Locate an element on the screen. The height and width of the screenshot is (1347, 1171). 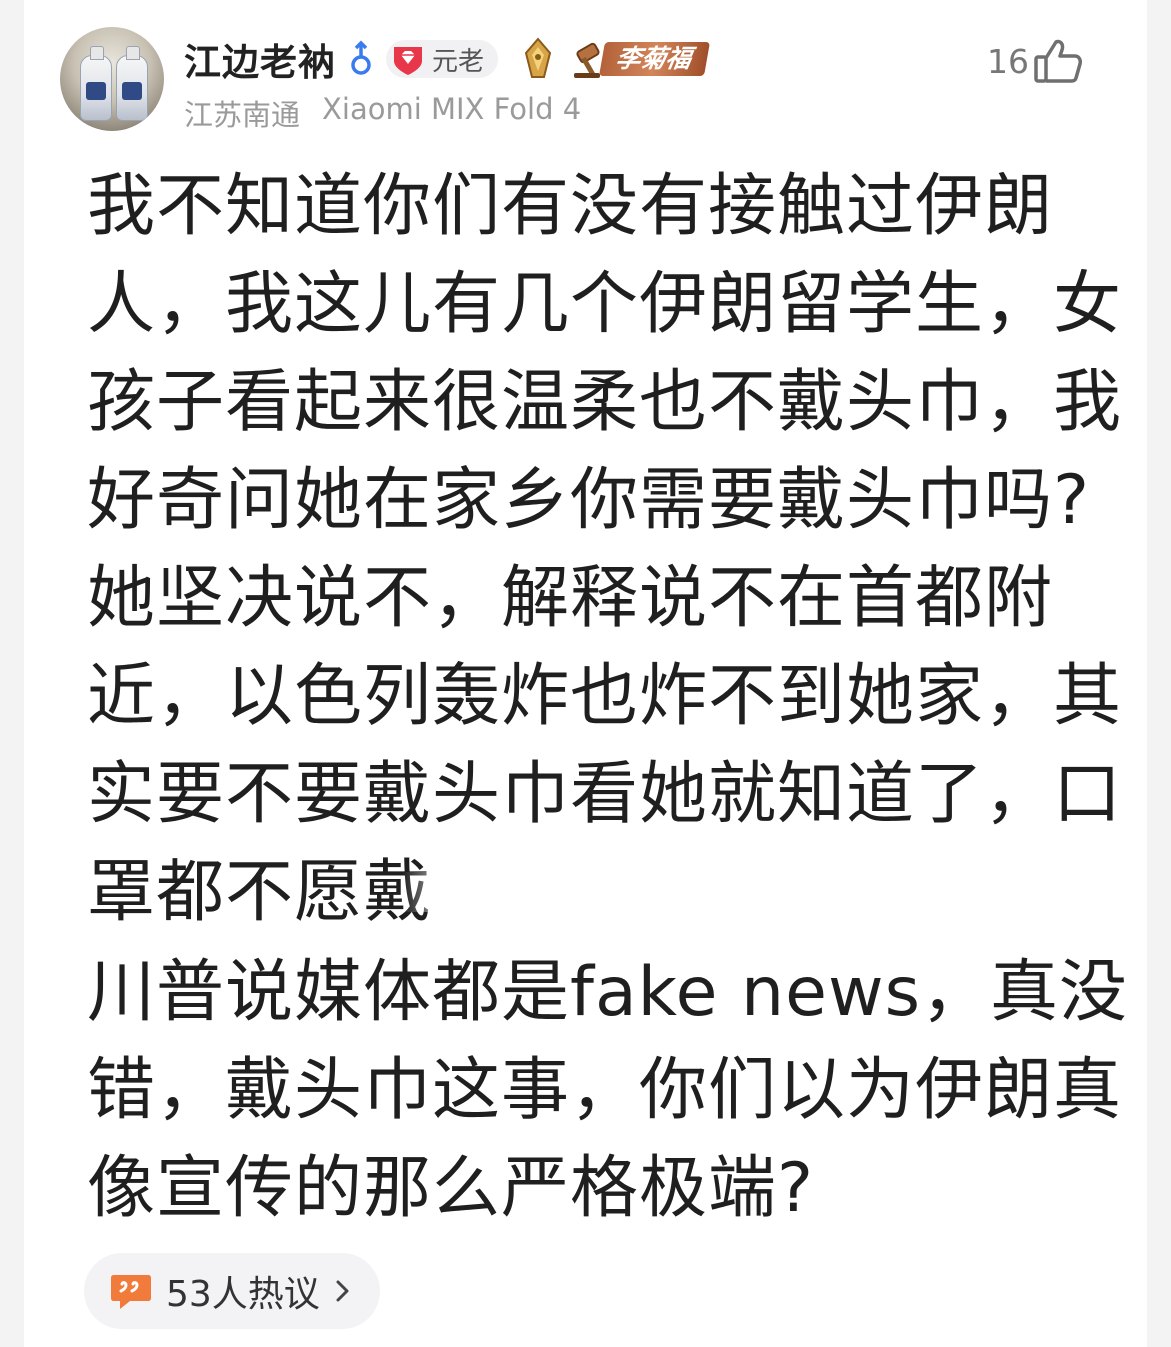
frame-right is located at coordinates (1159, 673).